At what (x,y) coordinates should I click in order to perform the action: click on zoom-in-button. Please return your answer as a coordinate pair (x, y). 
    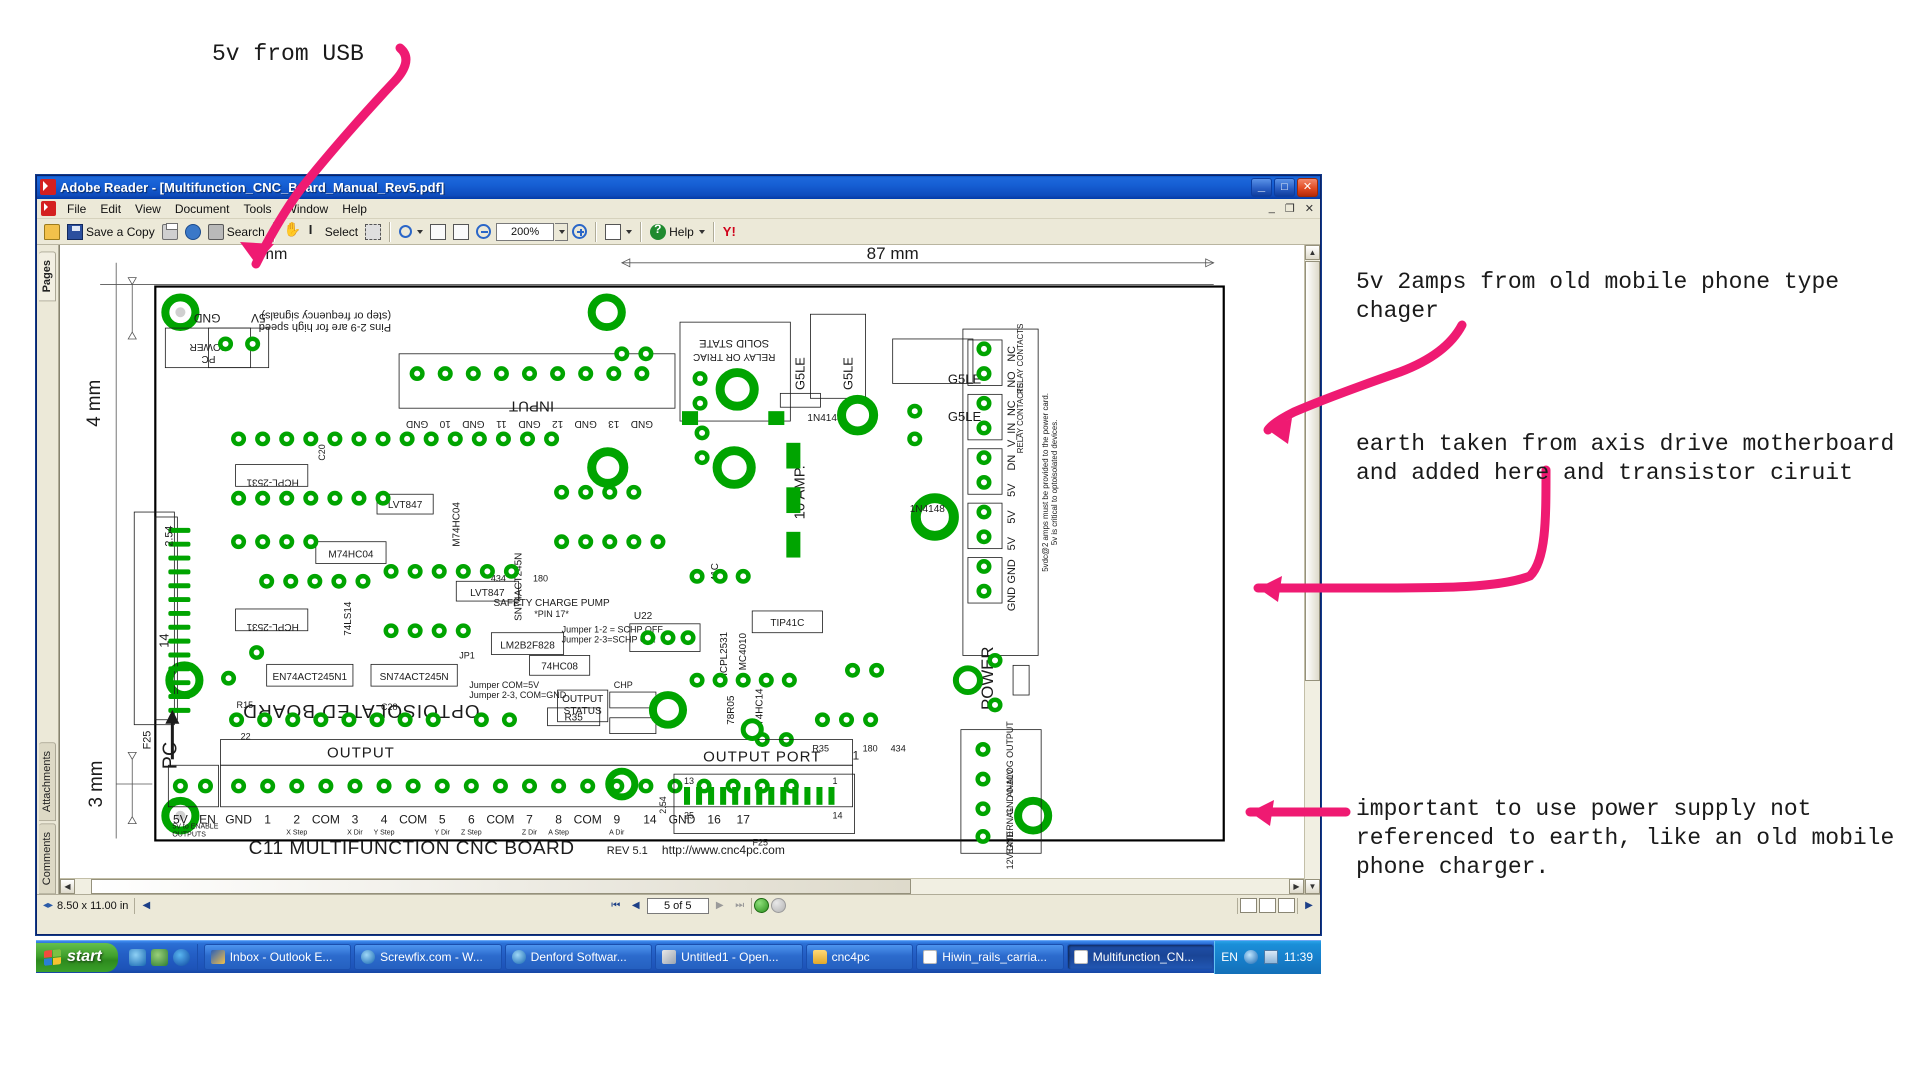
    Looking at the image, I should click on (579, 231).